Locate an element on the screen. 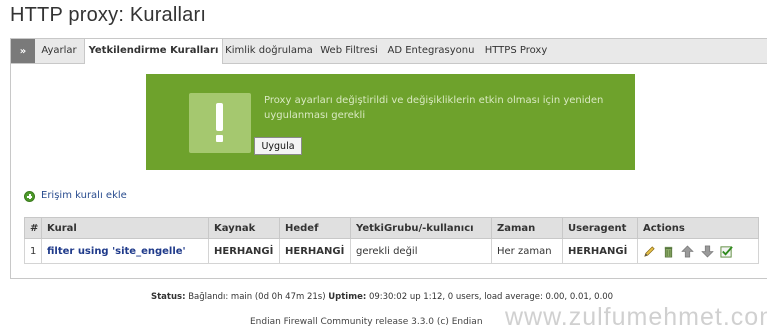 Image resolution: width=767 pixels, height=332 pixels. row-num: 1 is located at coordinates (33, 251).